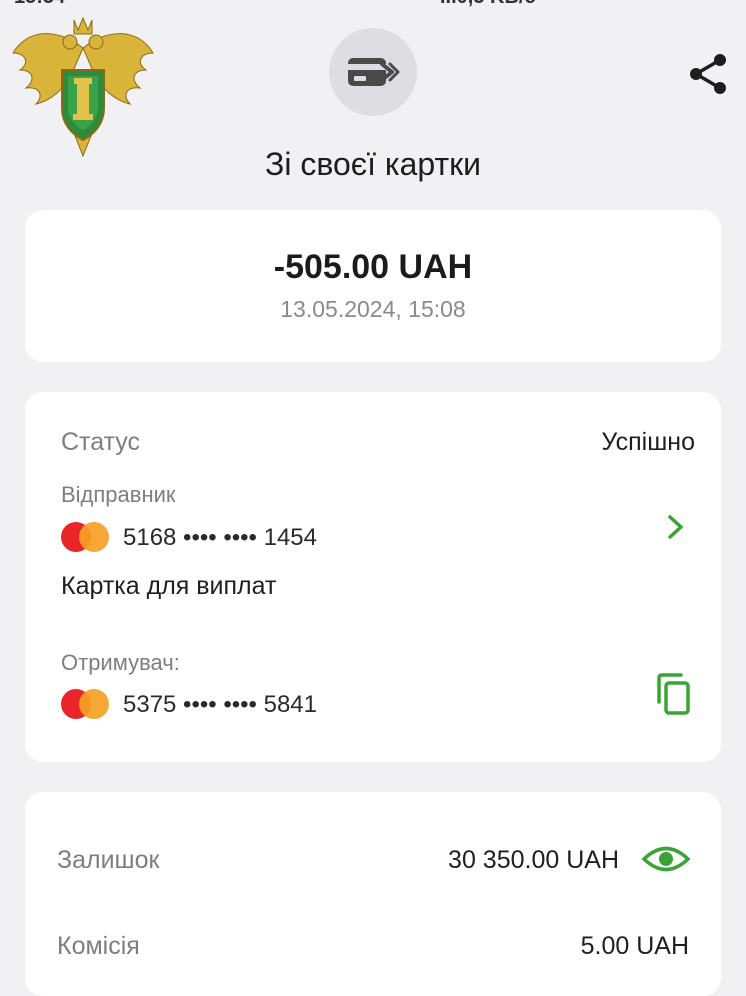 The image size is (746, 996). Describe the element at coordinates (648, 442) in the screenshot. I see `status-value: Успішно` at that location.